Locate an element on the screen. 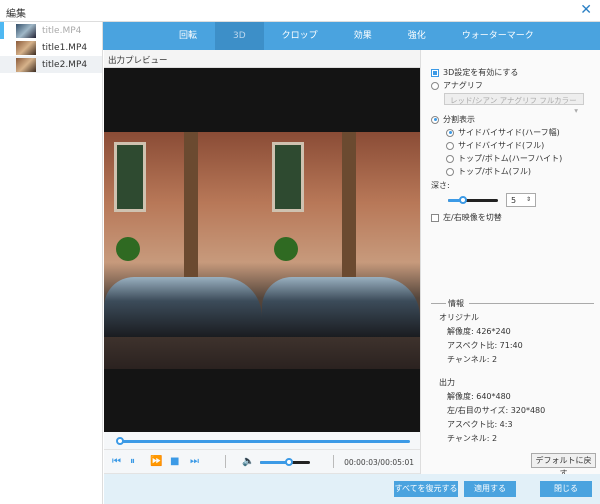 The width and height of the screenshot is (600, 504). bottom-bar: すべてを復元する 適用する 閉じる is located at coordinates (352, 489).